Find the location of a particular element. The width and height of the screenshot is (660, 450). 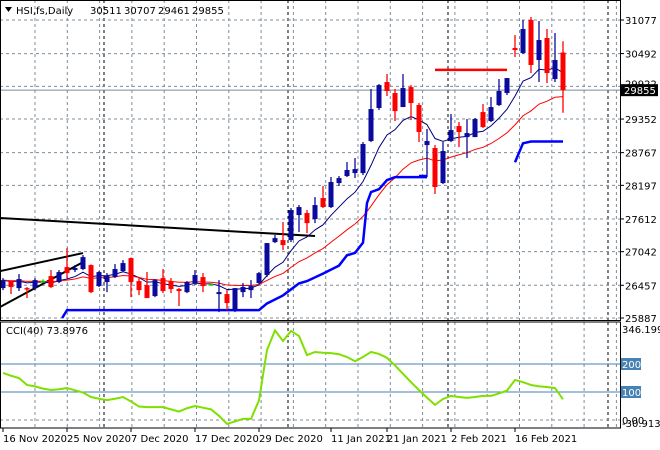

cci-level-label: 200 is located at coordinates (631, 365).